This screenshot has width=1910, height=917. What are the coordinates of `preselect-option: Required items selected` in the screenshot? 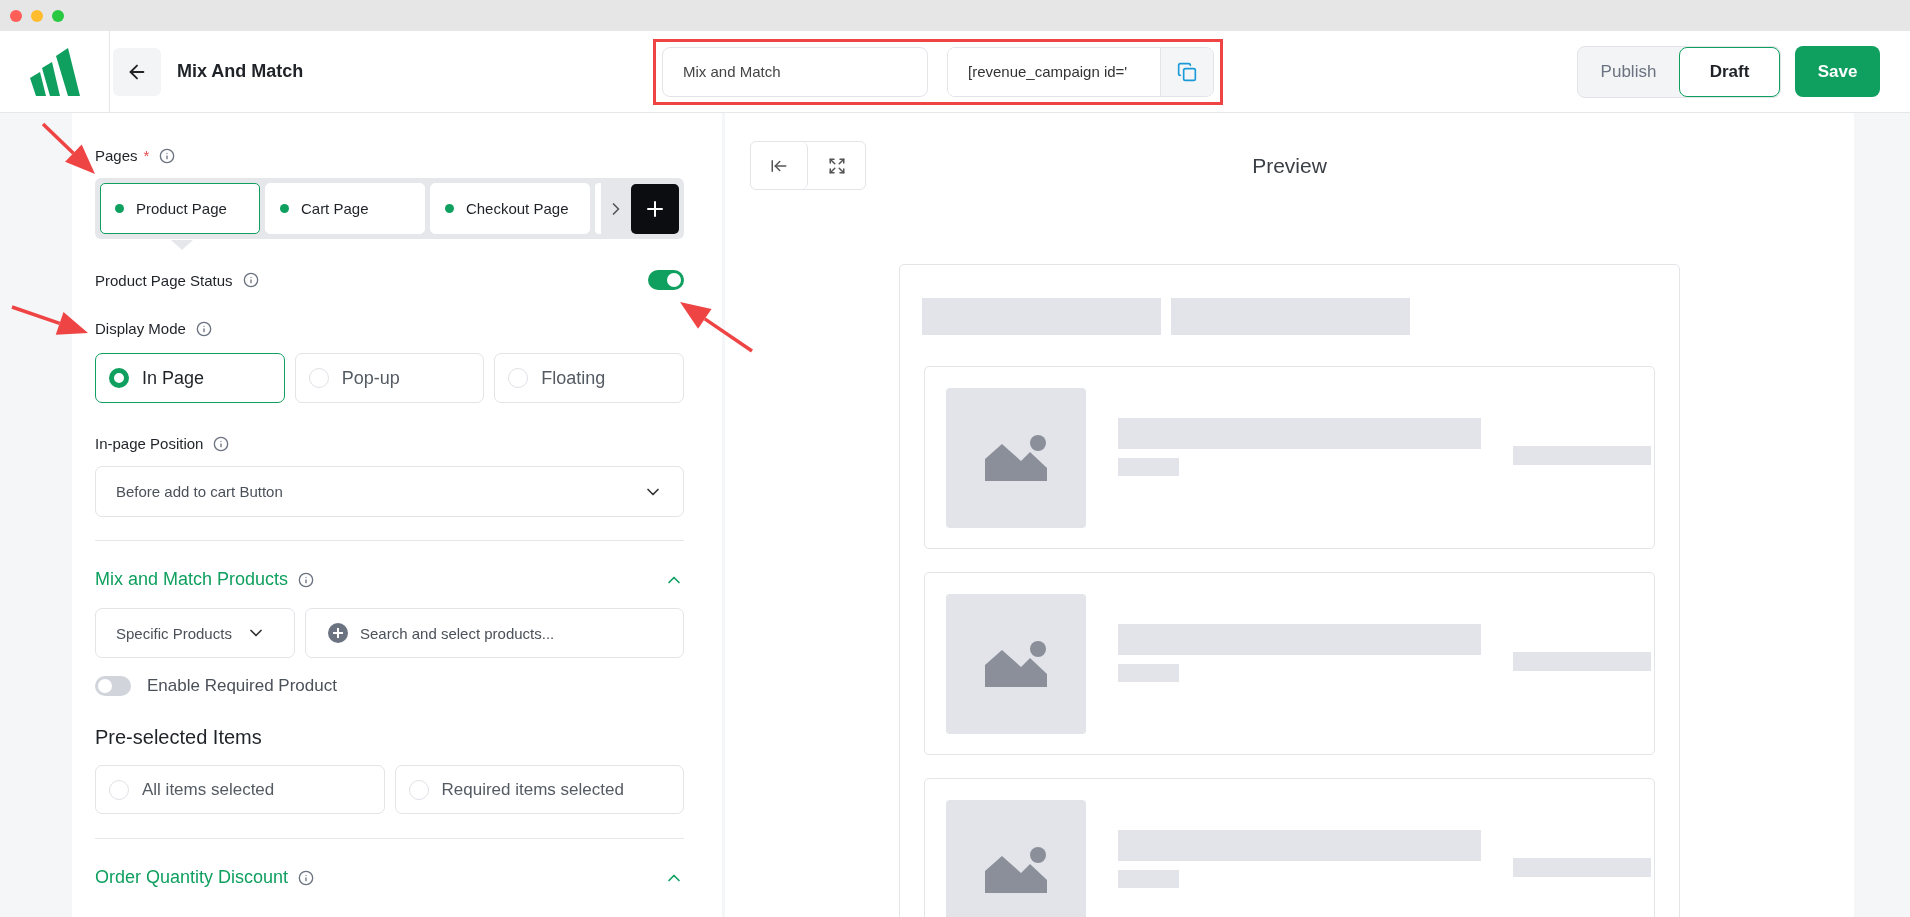 It's located at (539, 789).